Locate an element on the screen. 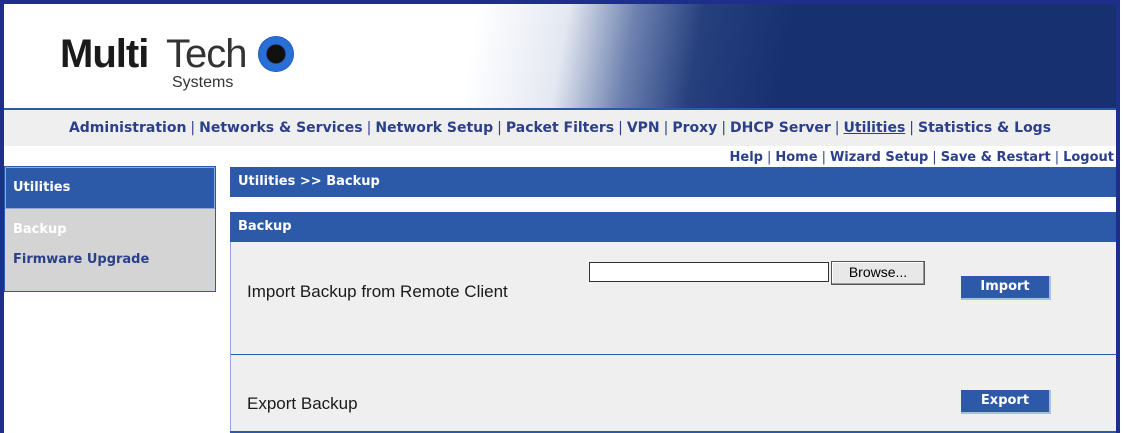 The image size is (1124, 433). breadcrumb: Utilities >> Backup is located at coordinates (673, 182).